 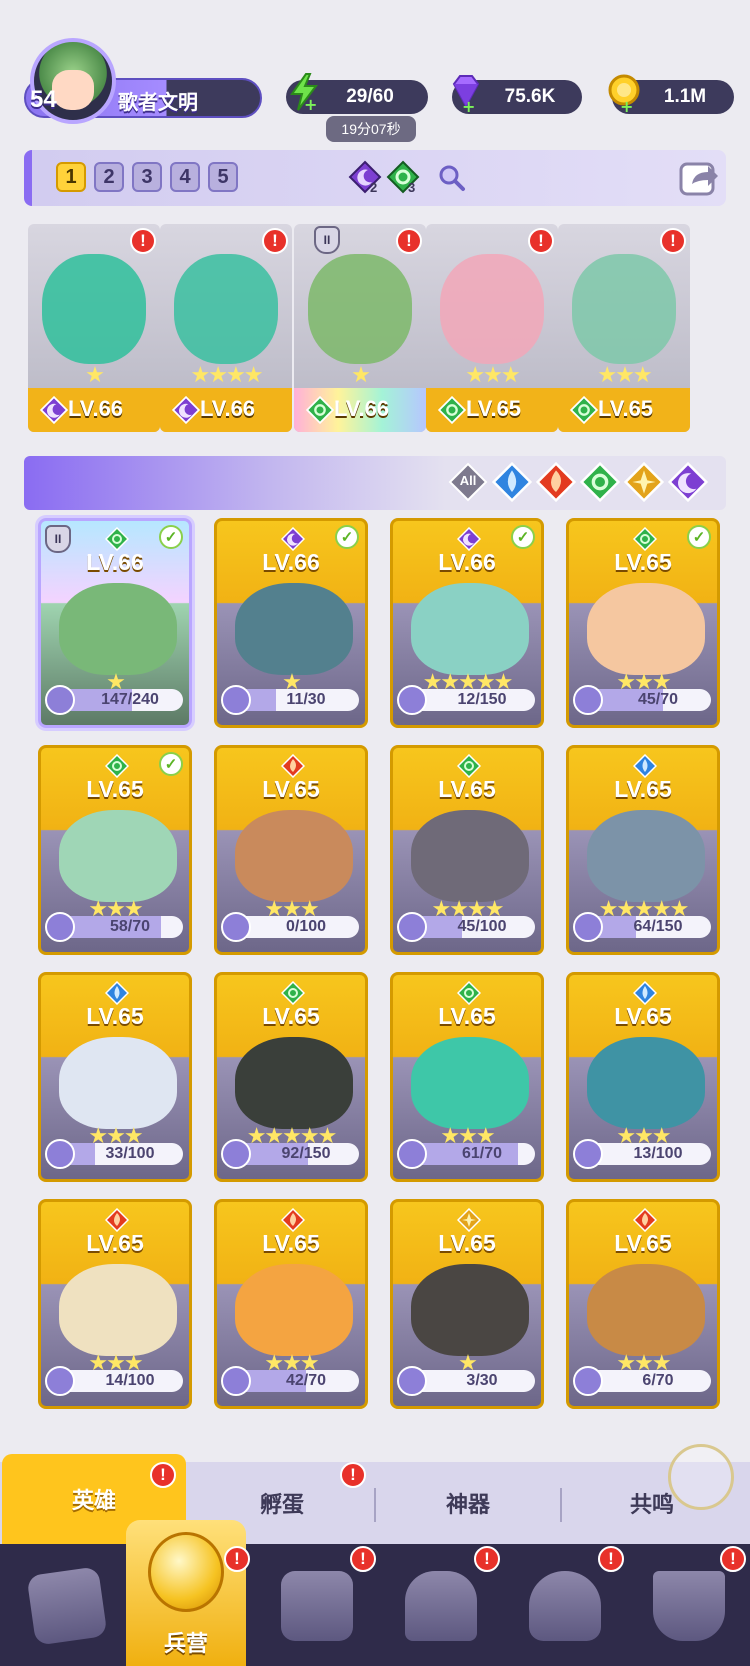 I want to click on lightning-icon: +, so click(x=304, y=92).